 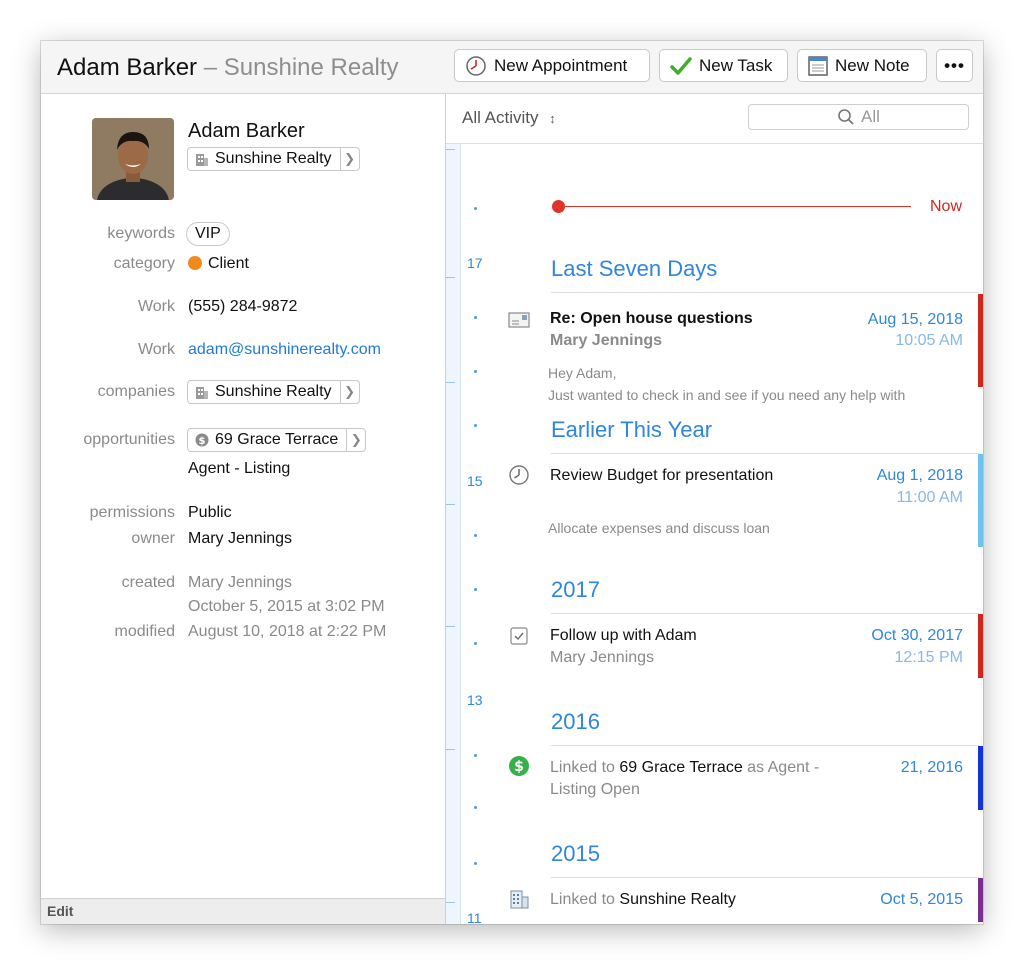 What do you see at coordinates (500, 117) in the screenshot?
I see `activity-filter-label: All Activity` at bounding box center [500, 117].